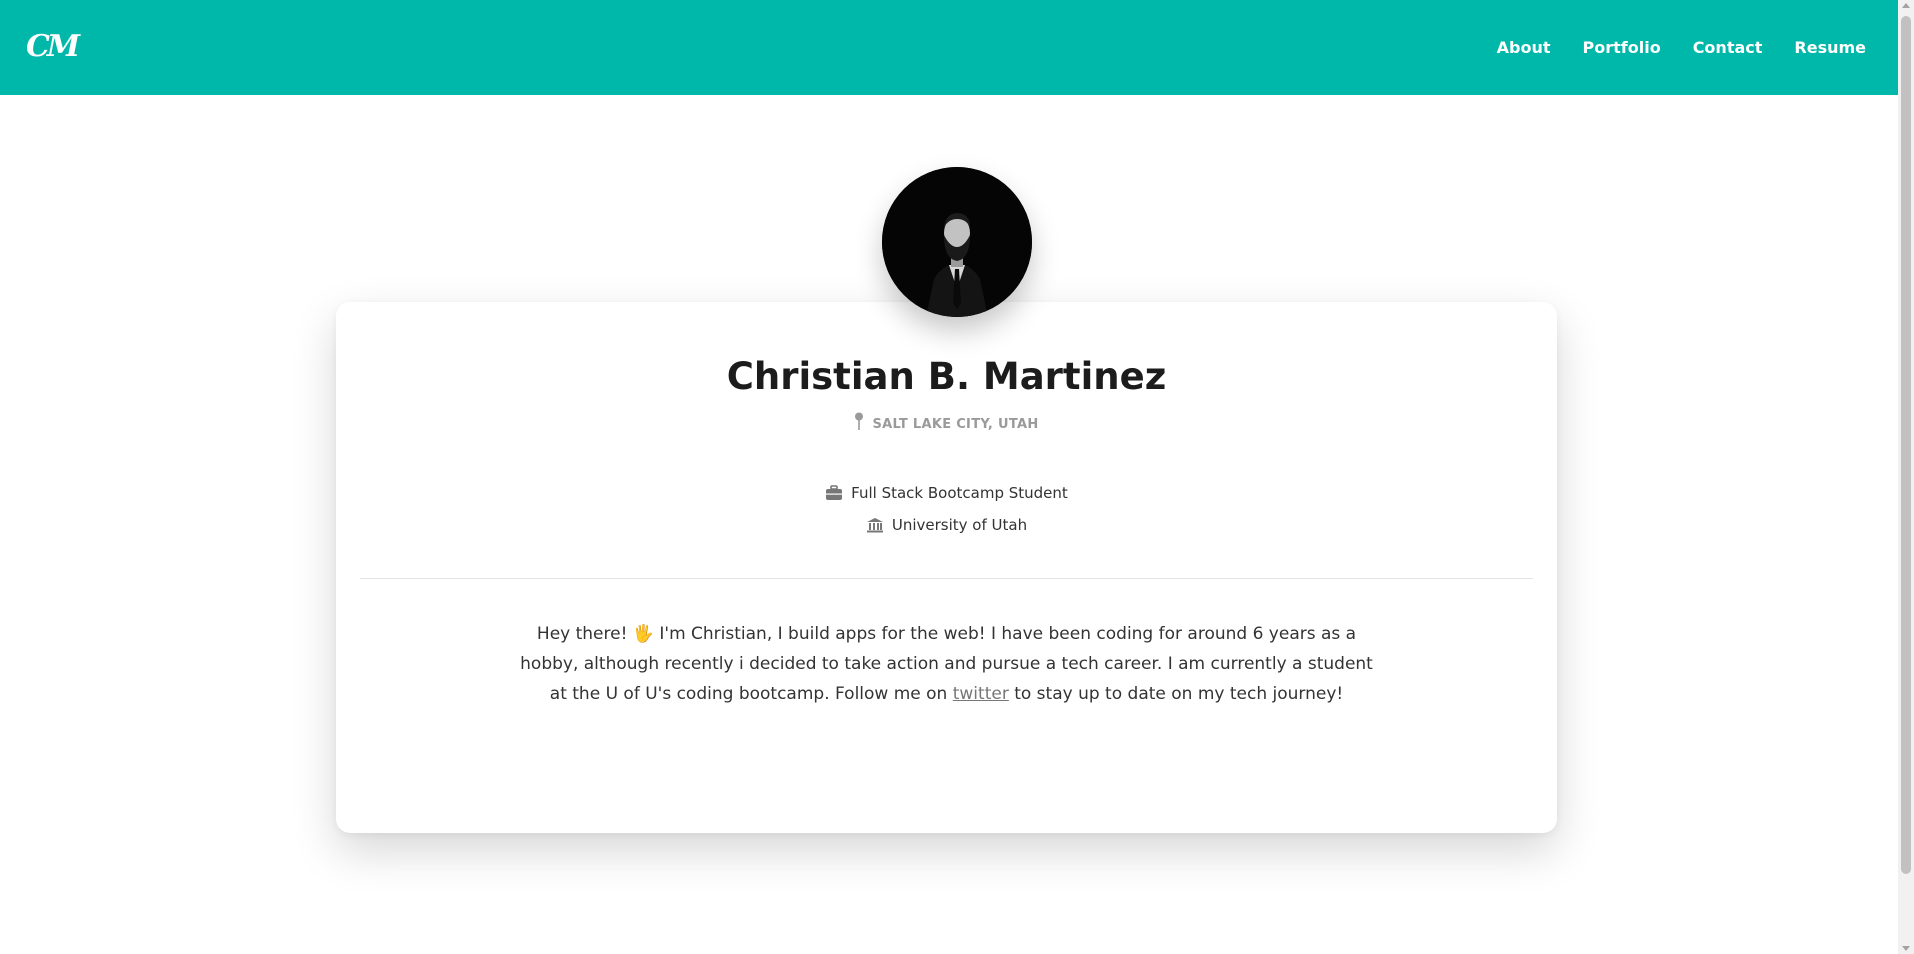  What do you see at coordinates (955, 424) in the screenshot?
I see `location-text: SALT LAKE CITY, UTAH` at bounding box center [955, 424].